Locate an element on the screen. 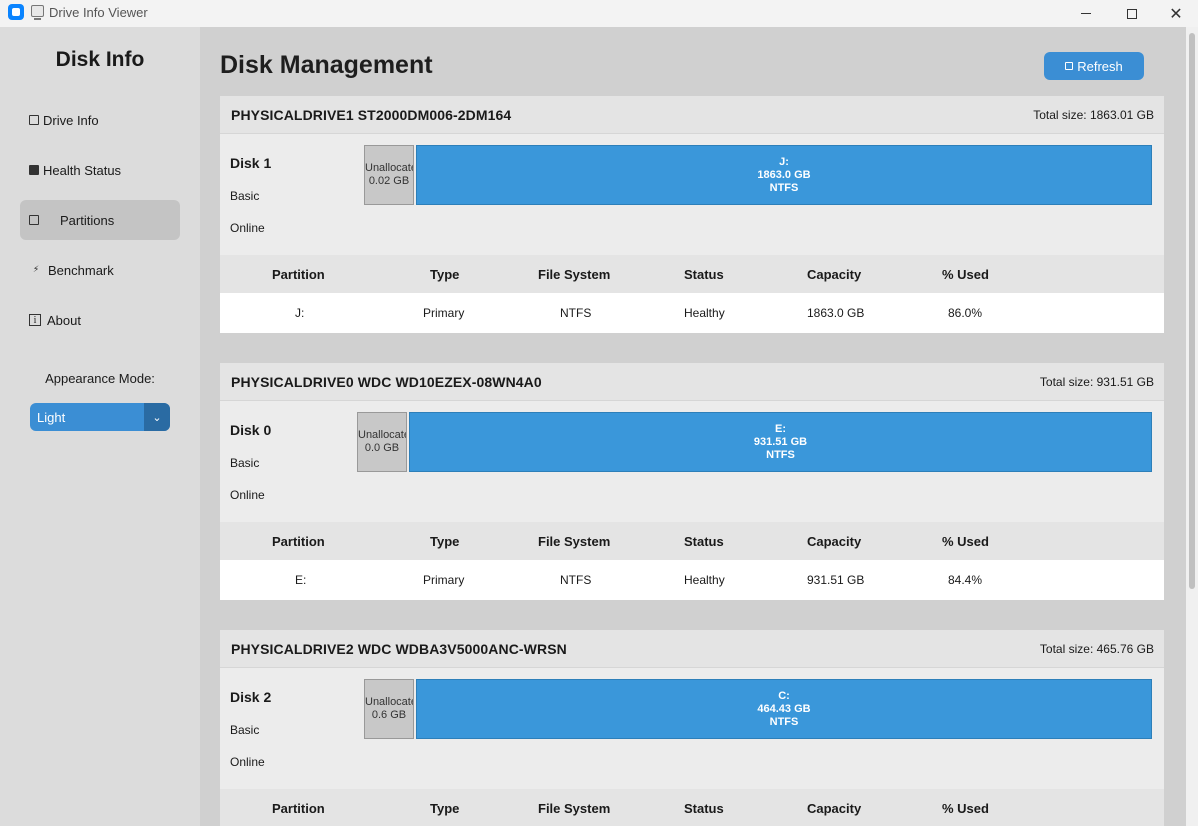  disk-label: Disk 0 is located at coordinates (251, 430).